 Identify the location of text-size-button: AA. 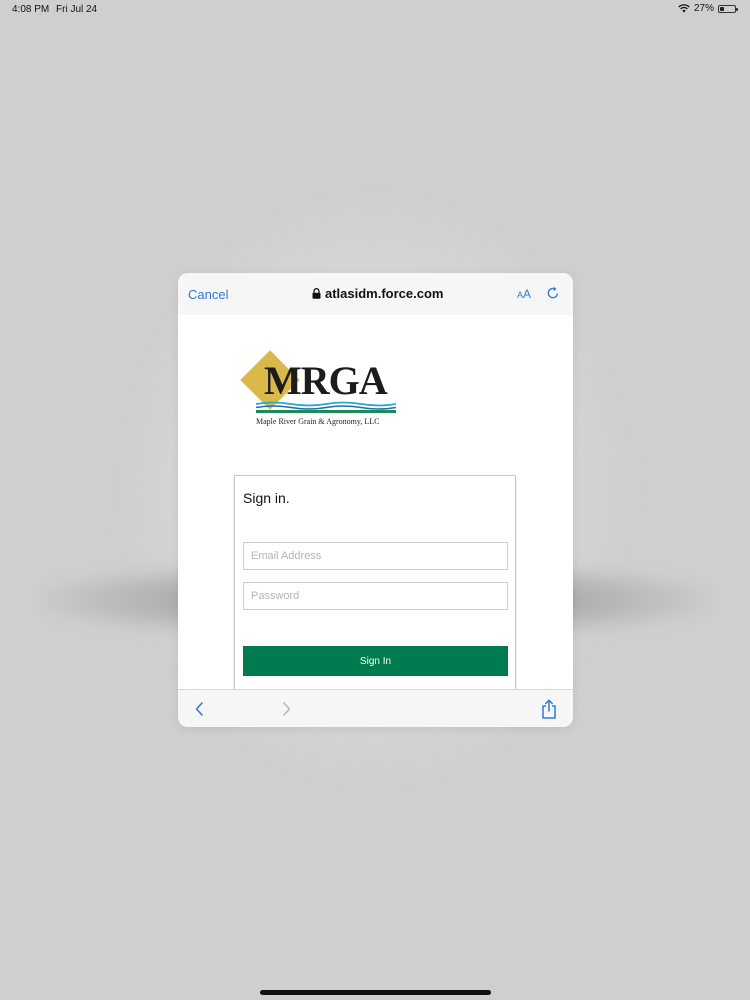
(524, 294).